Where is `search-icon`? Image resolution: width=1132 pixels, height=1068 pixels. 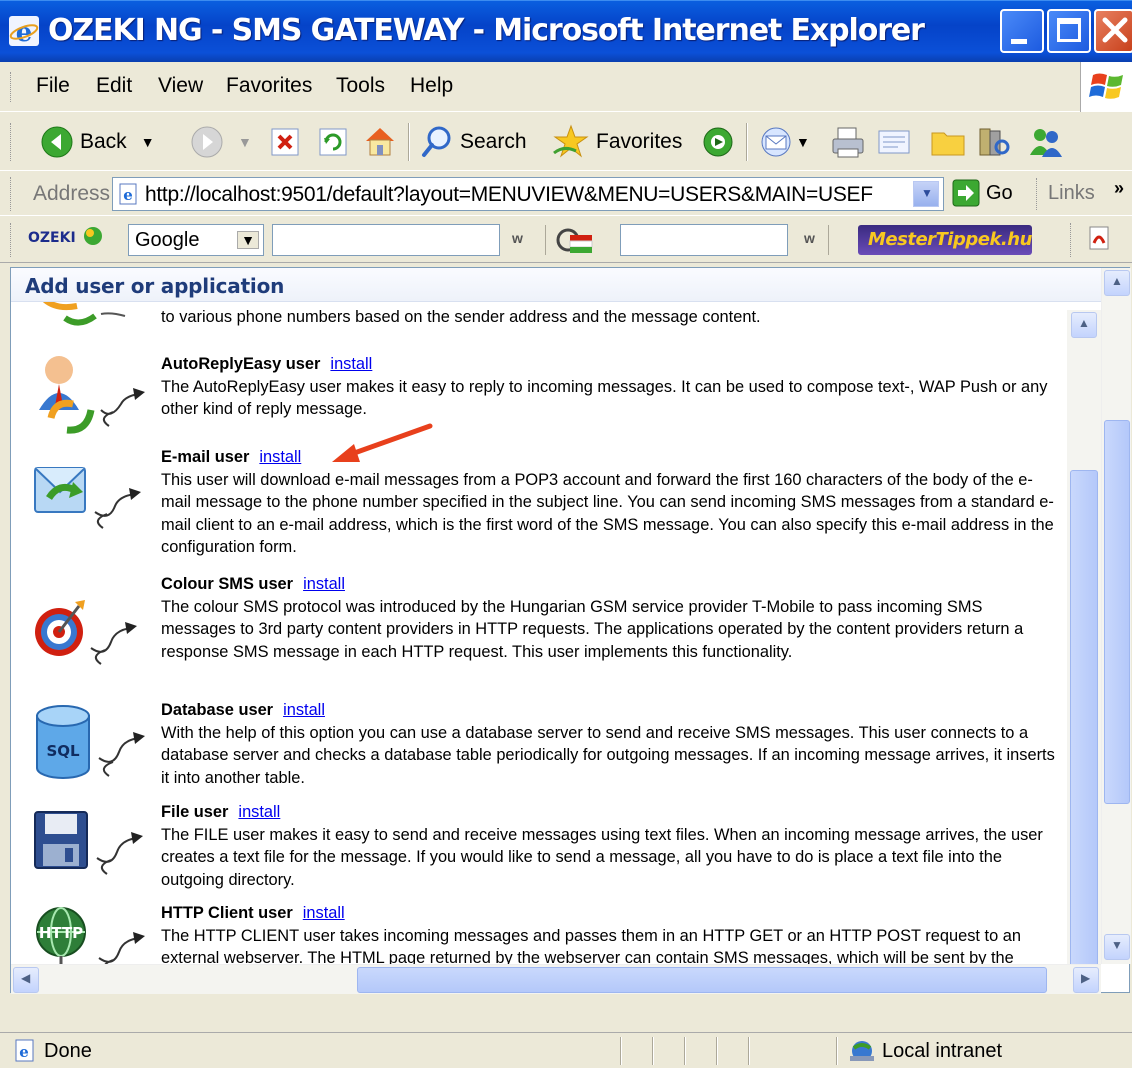
search-icon is located at coordinates (436, 141).